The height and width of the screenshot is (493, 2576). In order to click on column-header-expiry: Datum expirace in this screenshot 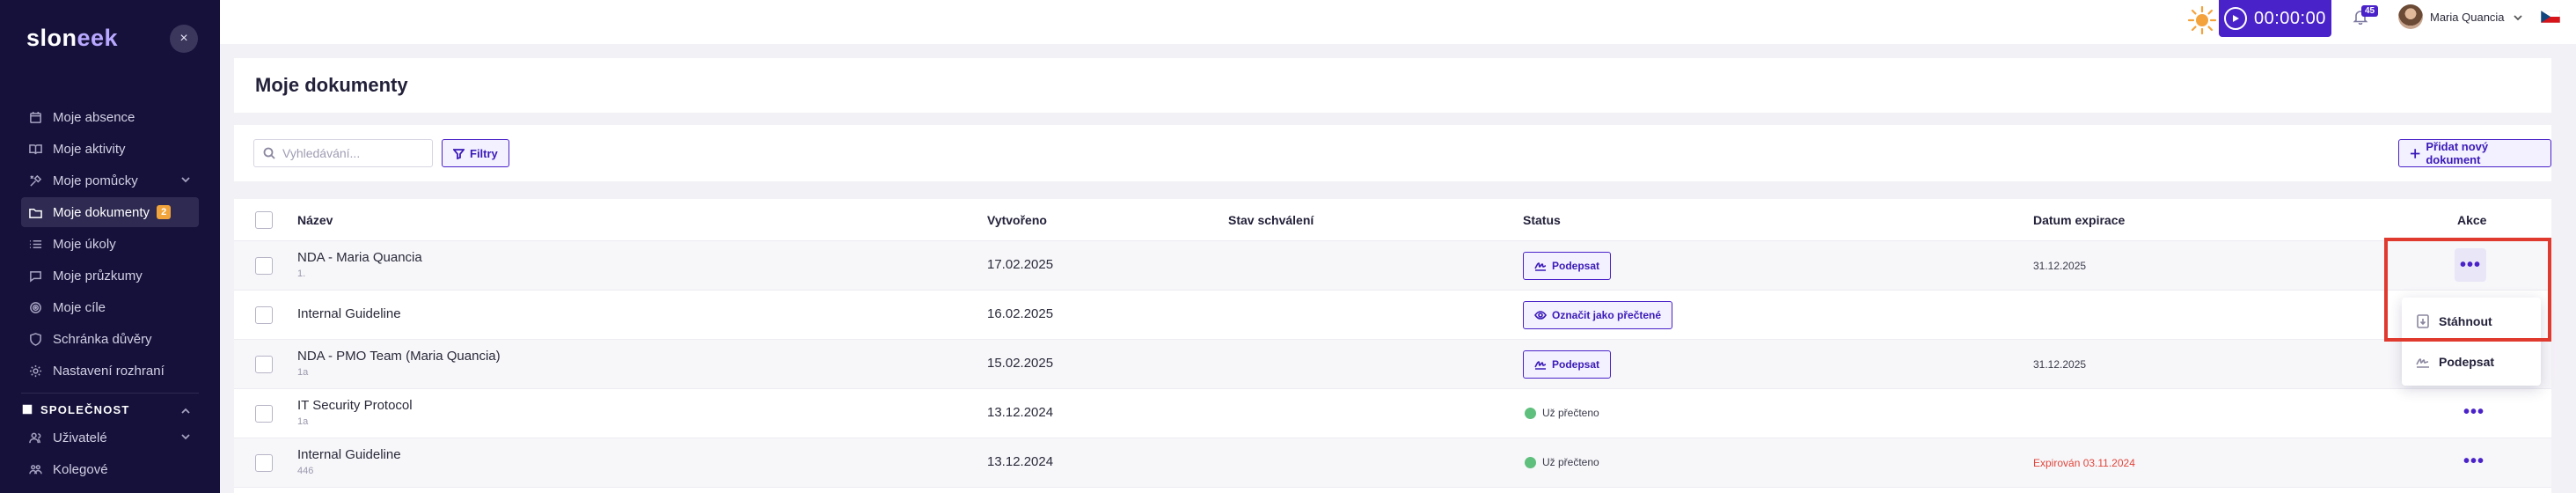, I will do `click(2079, 220)`.